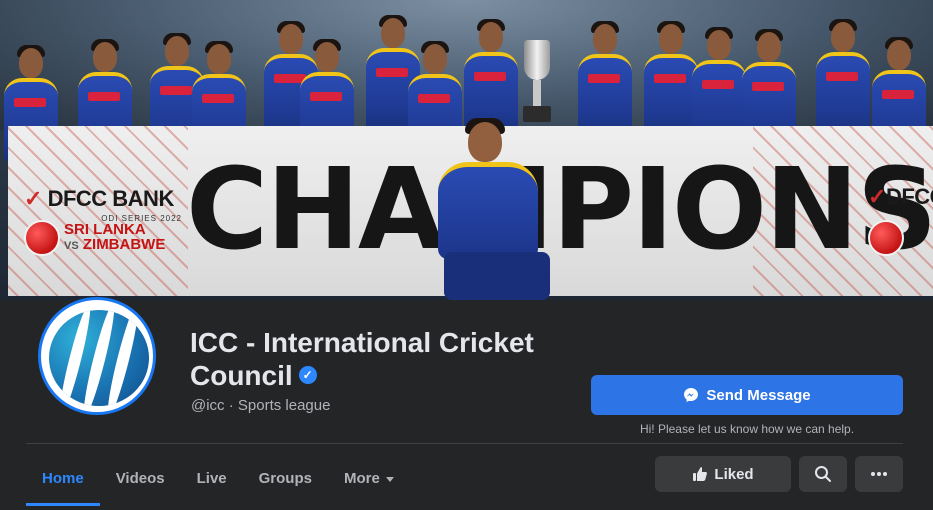 The image size is (933, 510). Describe the element at coordinates (362, 359) in the screenshot. I see `page-title: ICC - International Cricket Council ✓` at that location.